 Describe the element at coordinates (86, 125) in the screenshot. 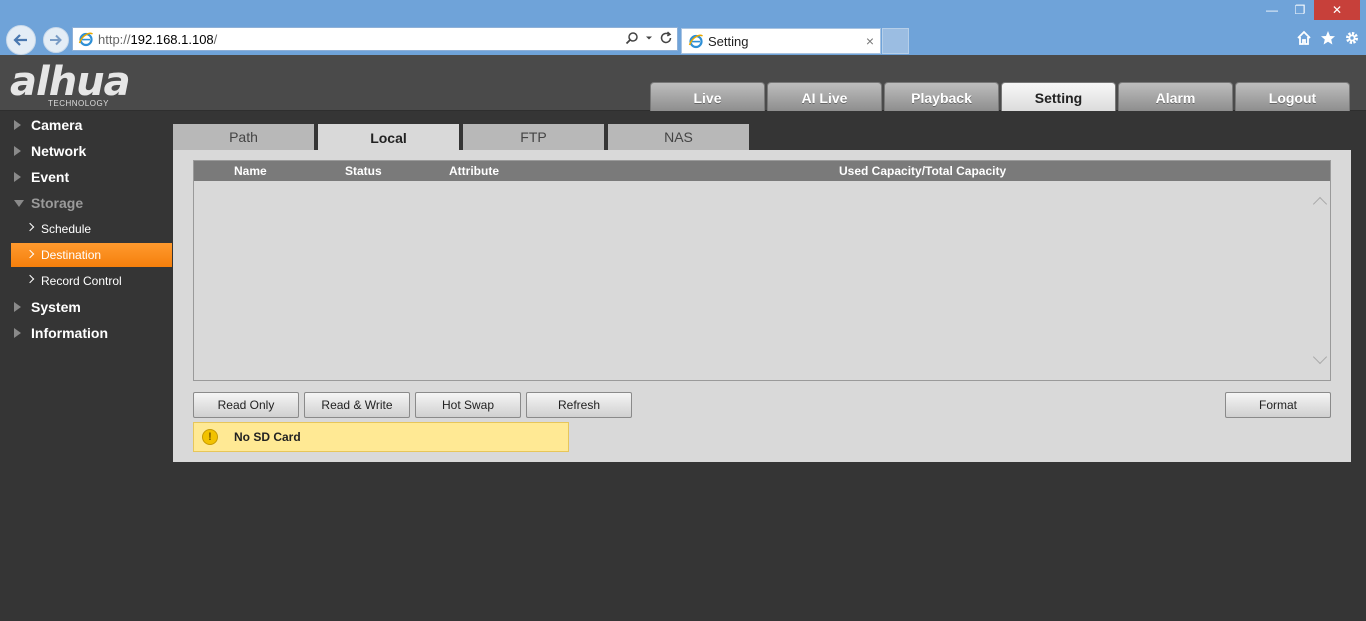

I see `sidebar-item-camera: Camera` at that location.